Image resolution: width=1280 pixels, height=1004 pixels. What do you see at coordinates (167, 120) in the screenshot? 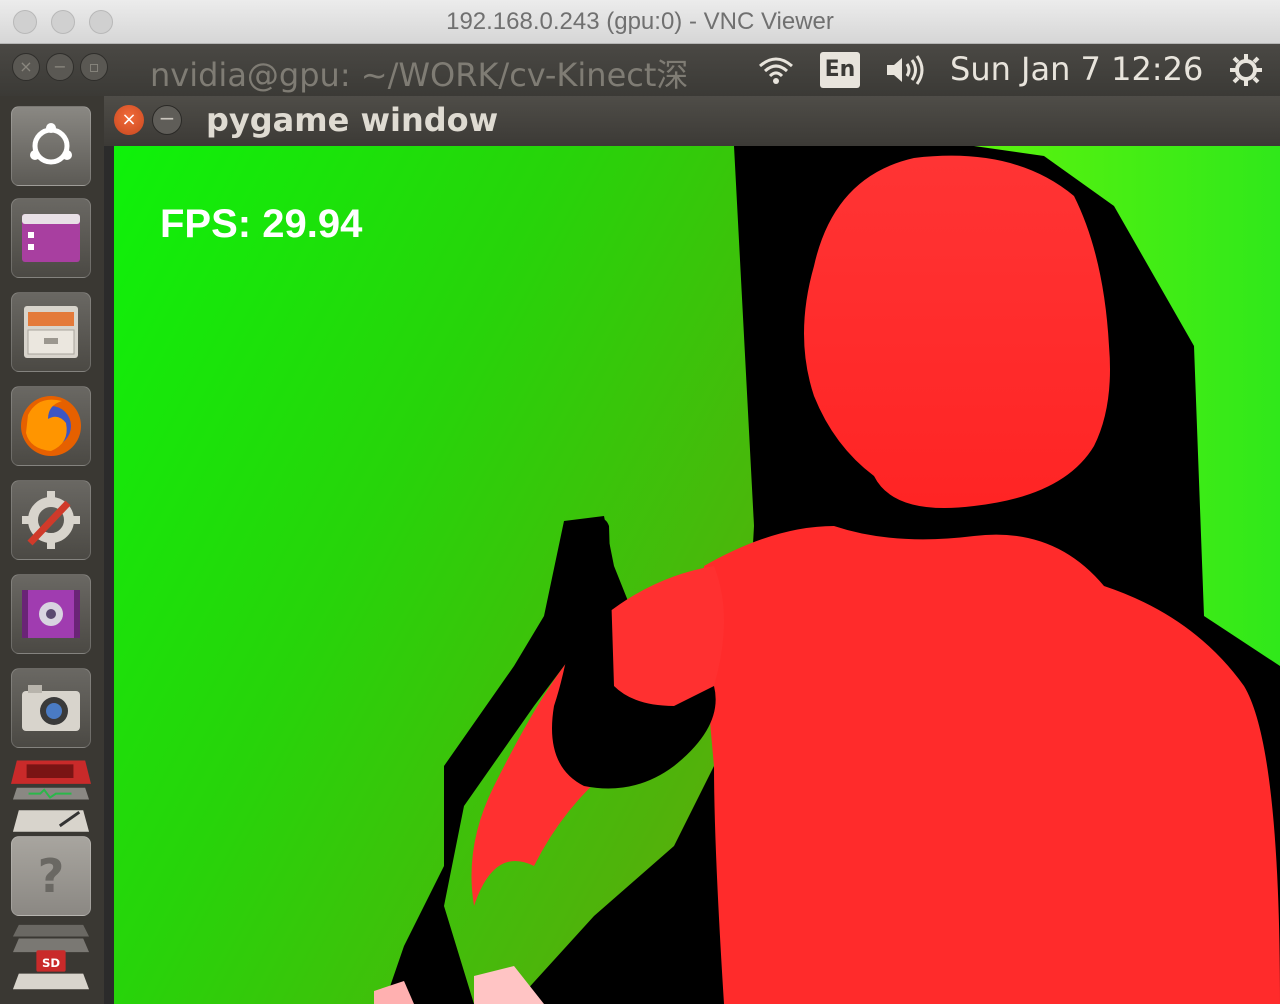
I see `pygame-minimize-button: −` at bounding box center [167, 120].